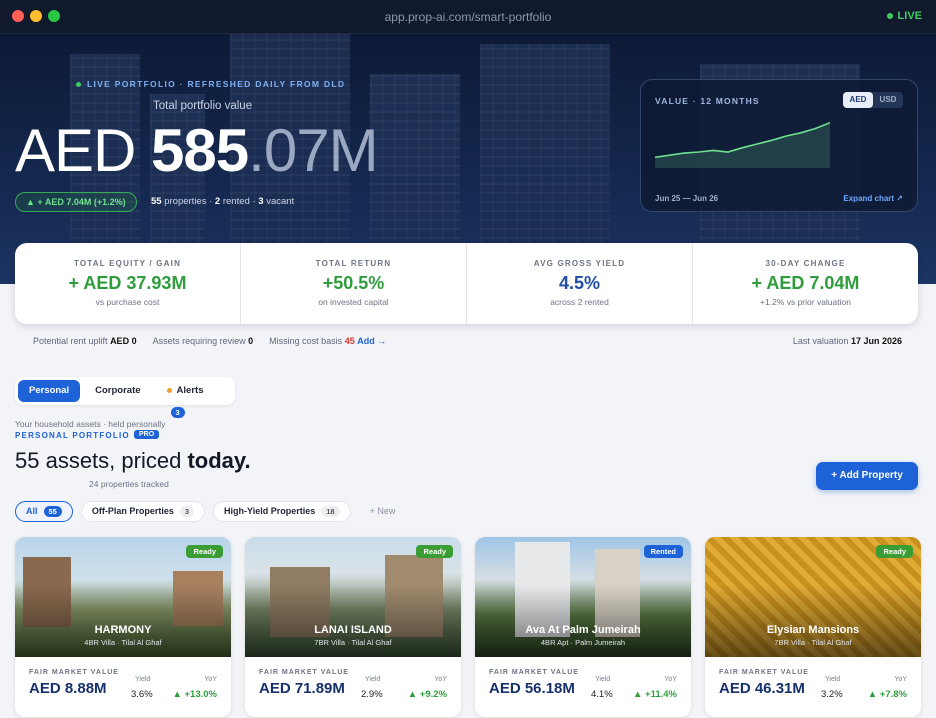 Image resolution: width=936 pixels, height=718 pixels. What do you see at coordinates (583, 630) in the screenshot?
I see `property-name: Ava At Palm Jumeirah` at bounding box center [583, 630].